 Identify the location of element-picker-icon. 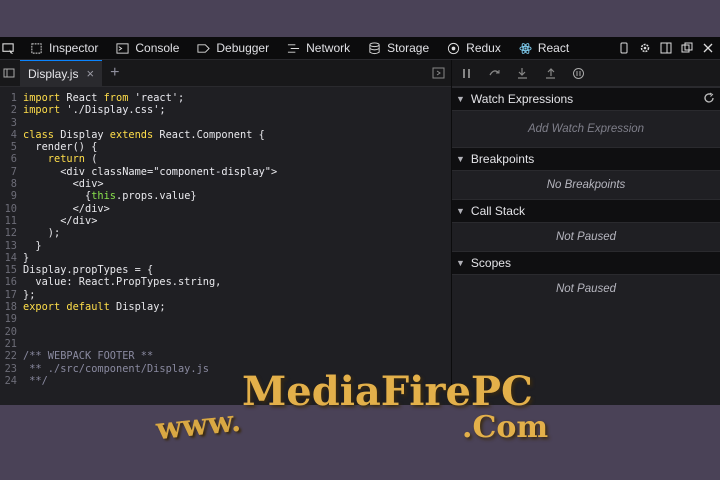
(8, 48).